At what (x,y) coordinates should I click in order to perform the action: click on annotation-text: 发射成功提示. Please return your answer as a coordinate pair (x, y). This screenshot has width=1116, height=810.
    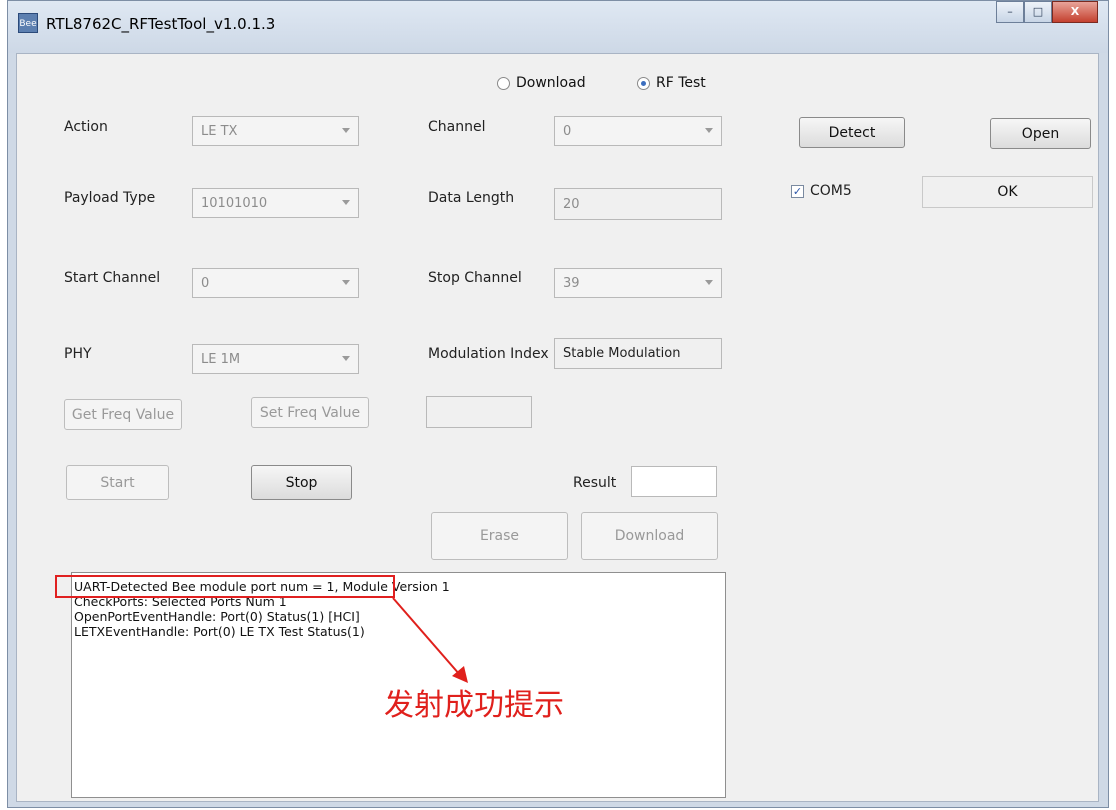
    Looking at the image, I should click on (474, 705).